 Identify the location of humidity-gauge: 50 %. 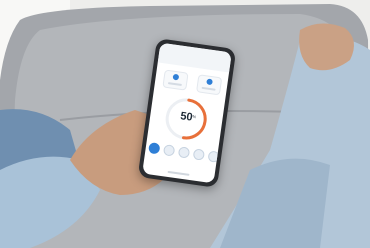
(186, 119).